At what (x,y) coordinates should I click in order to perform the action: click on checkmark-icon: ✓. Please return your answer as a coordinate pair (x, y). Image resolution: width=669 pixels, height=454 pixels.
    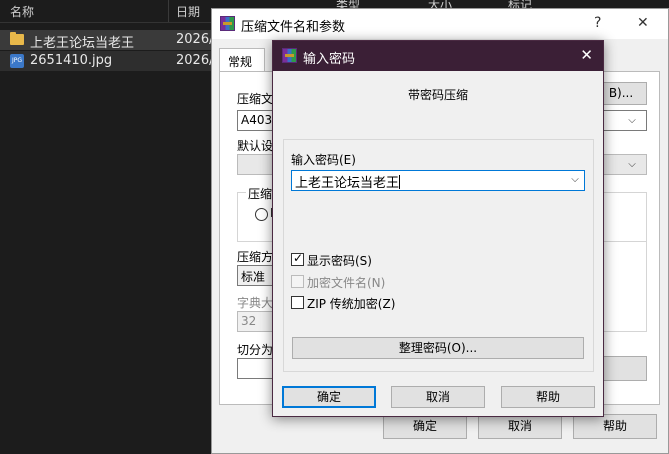
    Looking at the image, I should click on (298, 258).